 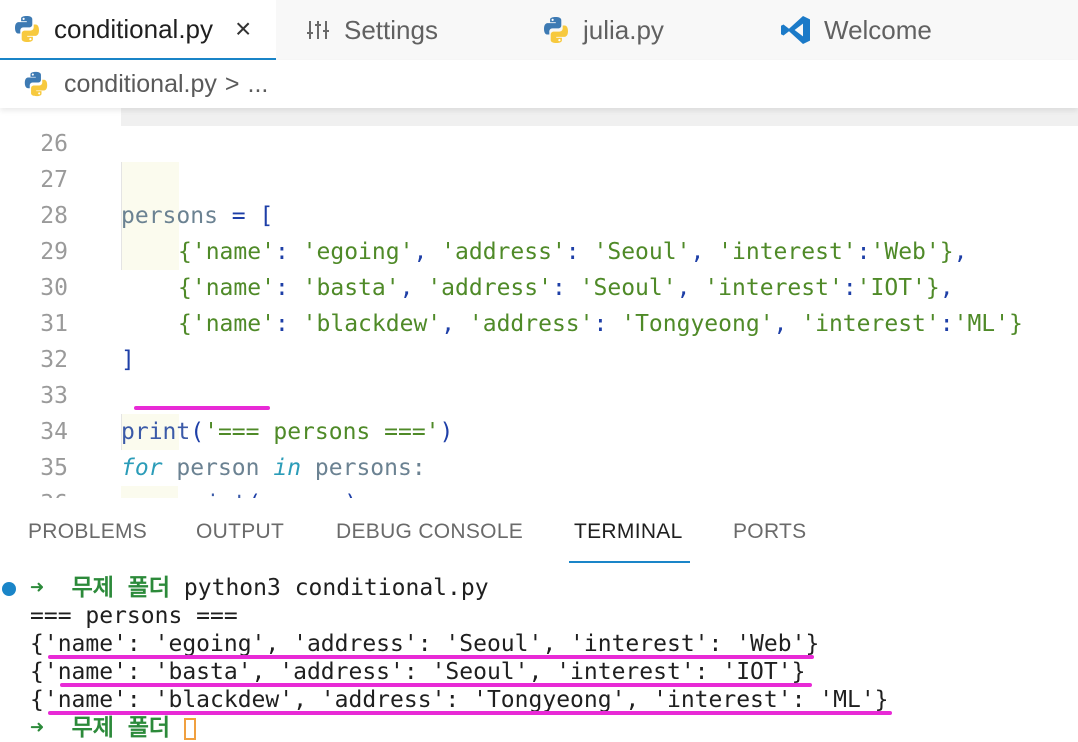 I want to click on tab-julia-py: julia.py, so click(x=602, y=30).